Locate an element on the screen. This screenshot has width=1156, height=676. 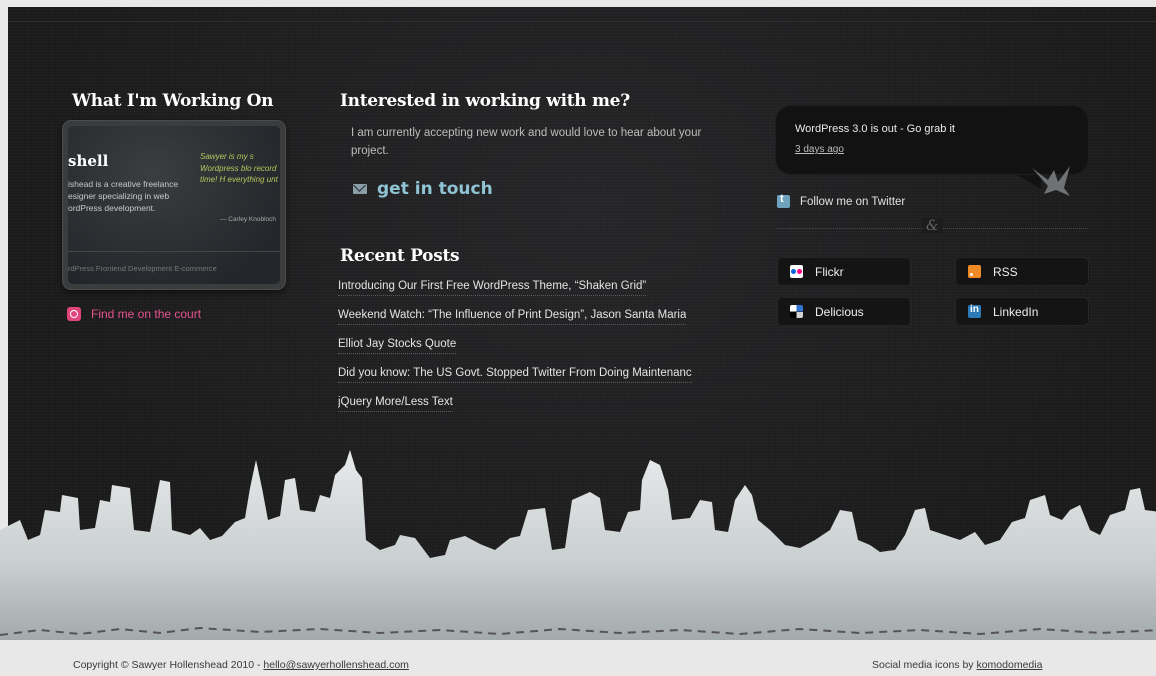
linkedin-icon is located at coordinates (974, 311).